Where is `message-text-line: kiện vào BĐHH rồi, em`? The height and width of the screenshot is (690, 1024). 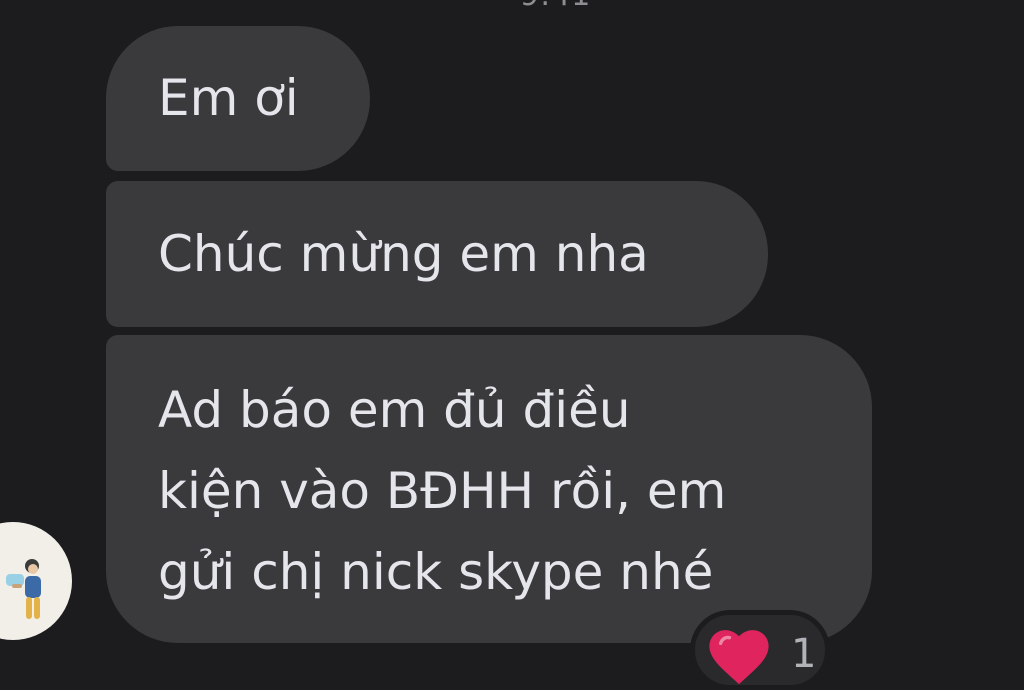 message-text-line: kiện vào BĐHH rồi, em is located at coordinates (442, 491).